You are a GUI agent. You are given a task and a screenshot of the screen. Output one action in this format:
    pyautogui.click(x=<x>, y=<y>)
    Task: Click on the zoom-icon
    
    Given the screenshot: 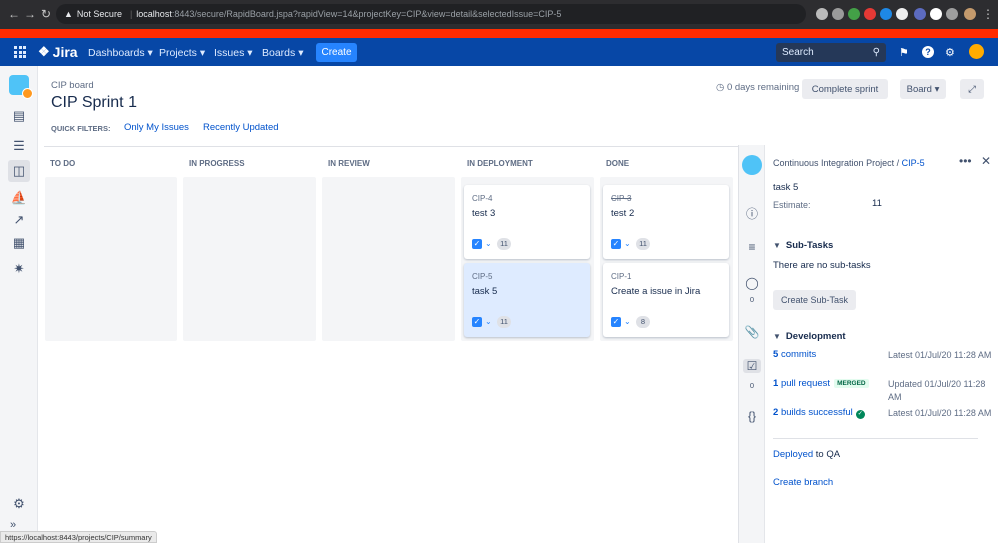 What is the action you would take?
    pyautogui.click(x=822, y=14)
    